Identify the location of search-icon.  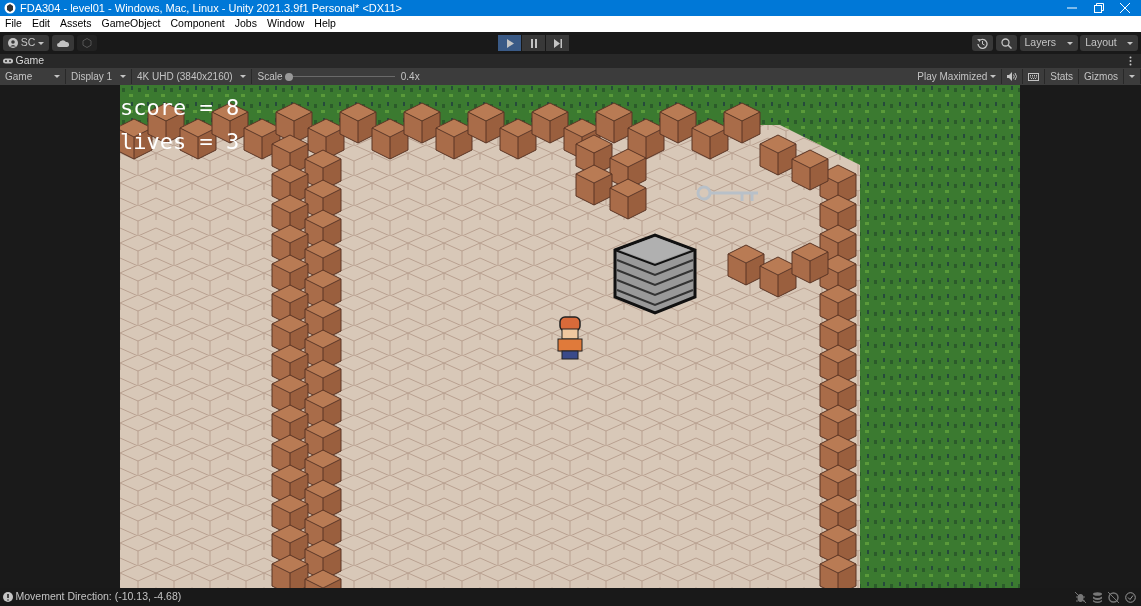
(1006, 43).